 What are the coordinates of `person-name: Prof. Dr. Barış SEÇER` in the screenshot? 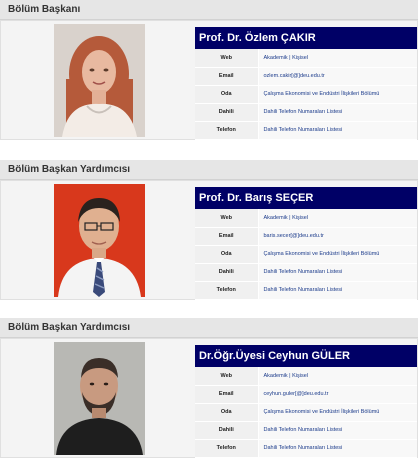 It's located at (306, 198).